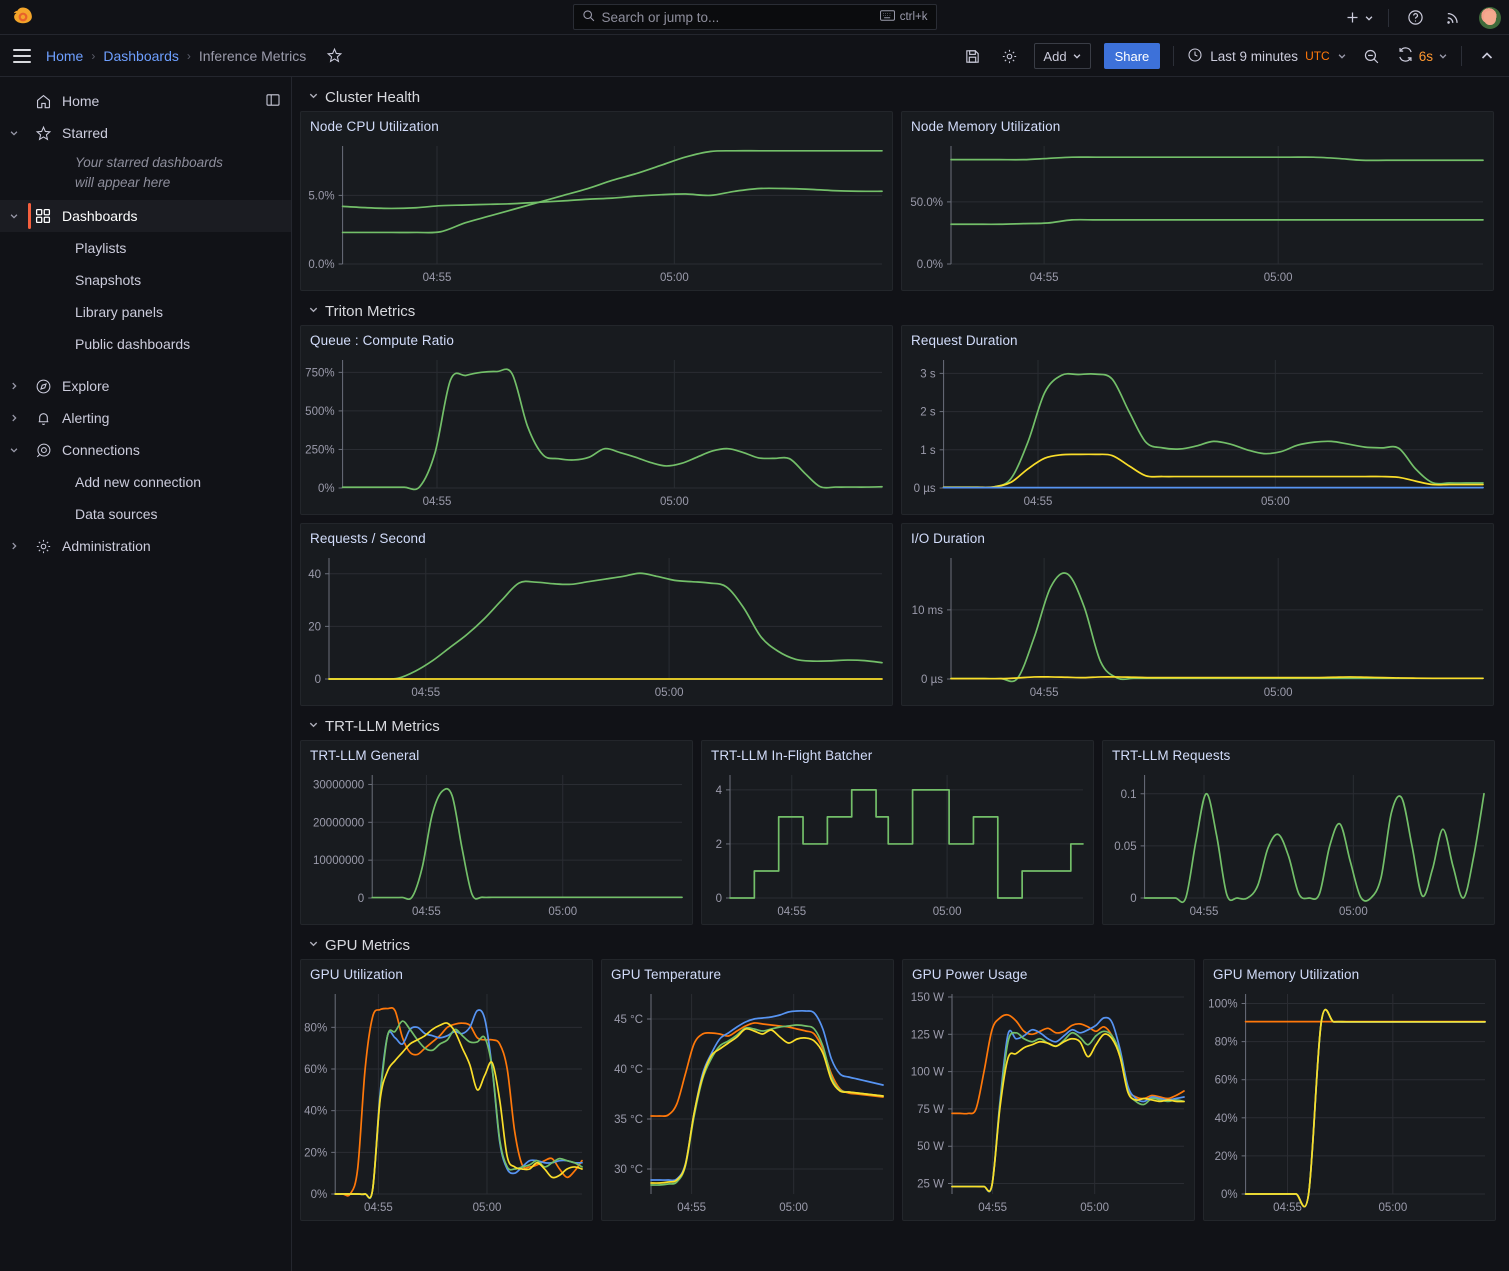  What do you see at coordinates (1490, 17) in the screenshot?
I see `user-avatar` at bounding box center [1490, 17].